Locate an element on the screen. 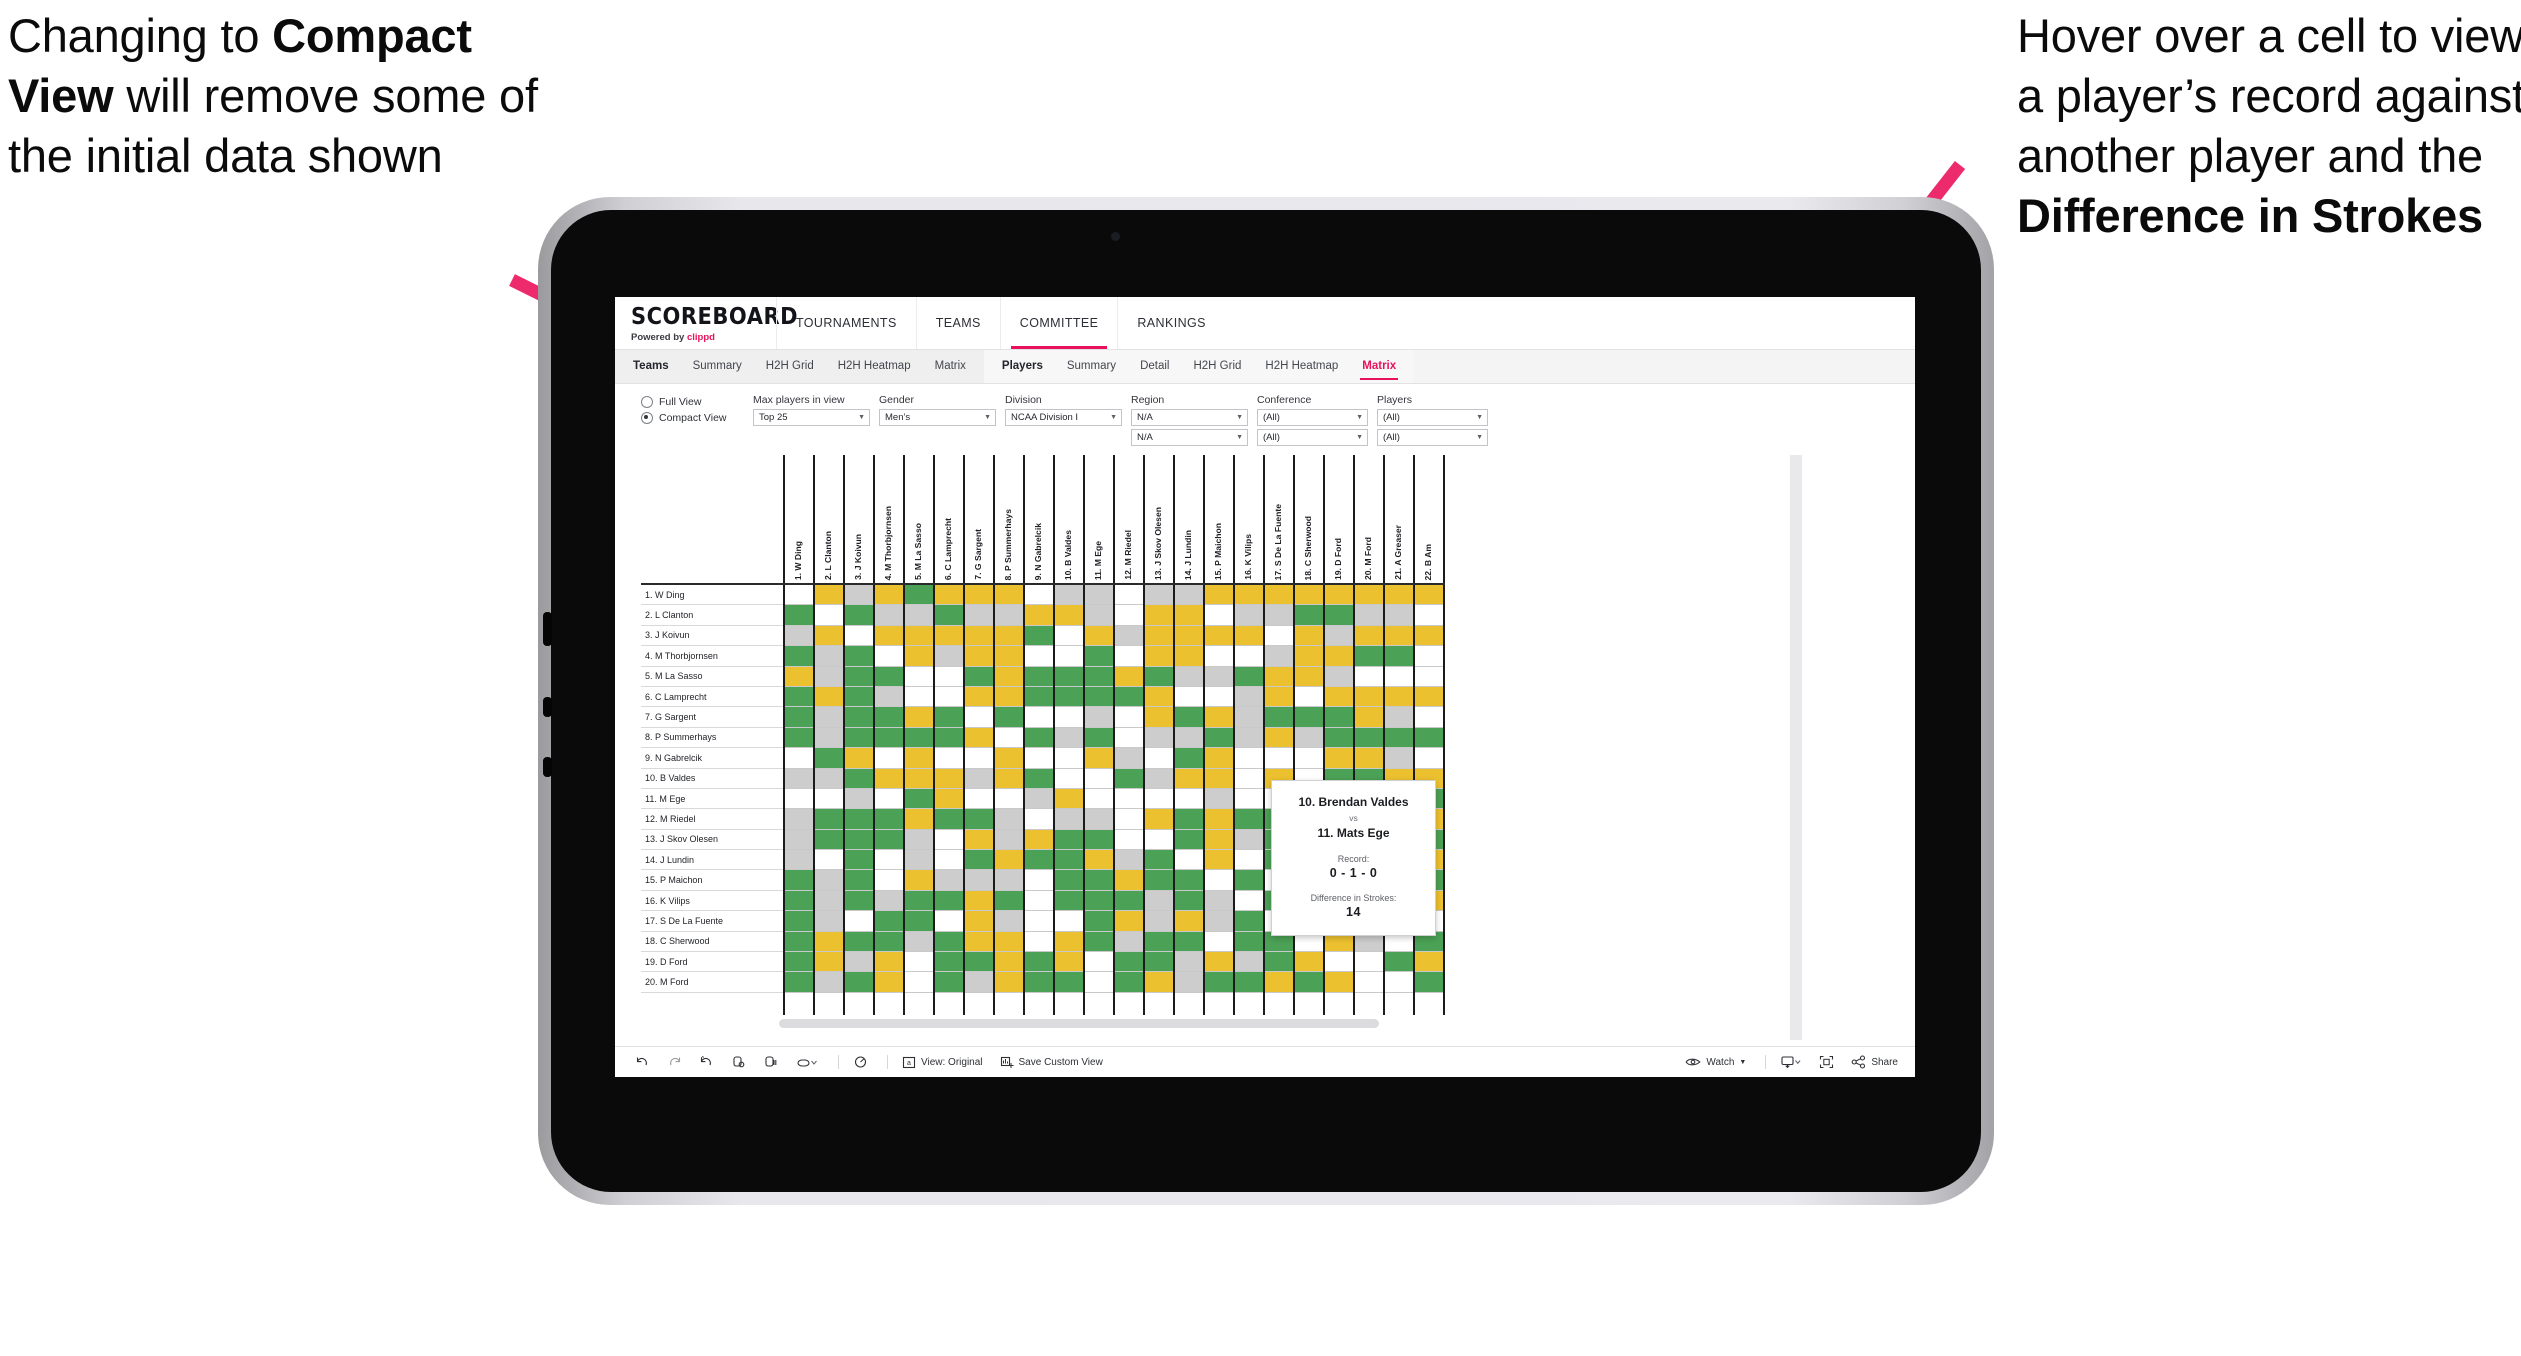  matrix-column-header: 6. C Lamprecht is located at coordinates (948, 520).